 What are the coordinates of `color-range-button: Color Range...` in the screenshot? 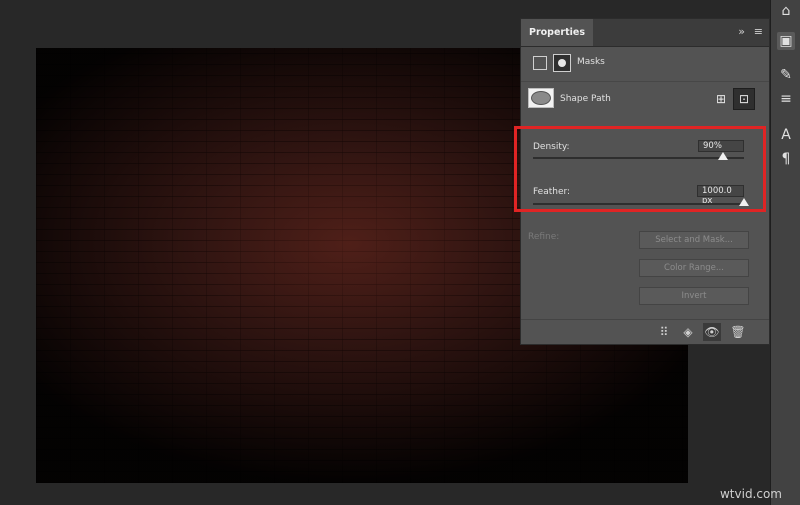 It's located at (694, 268).